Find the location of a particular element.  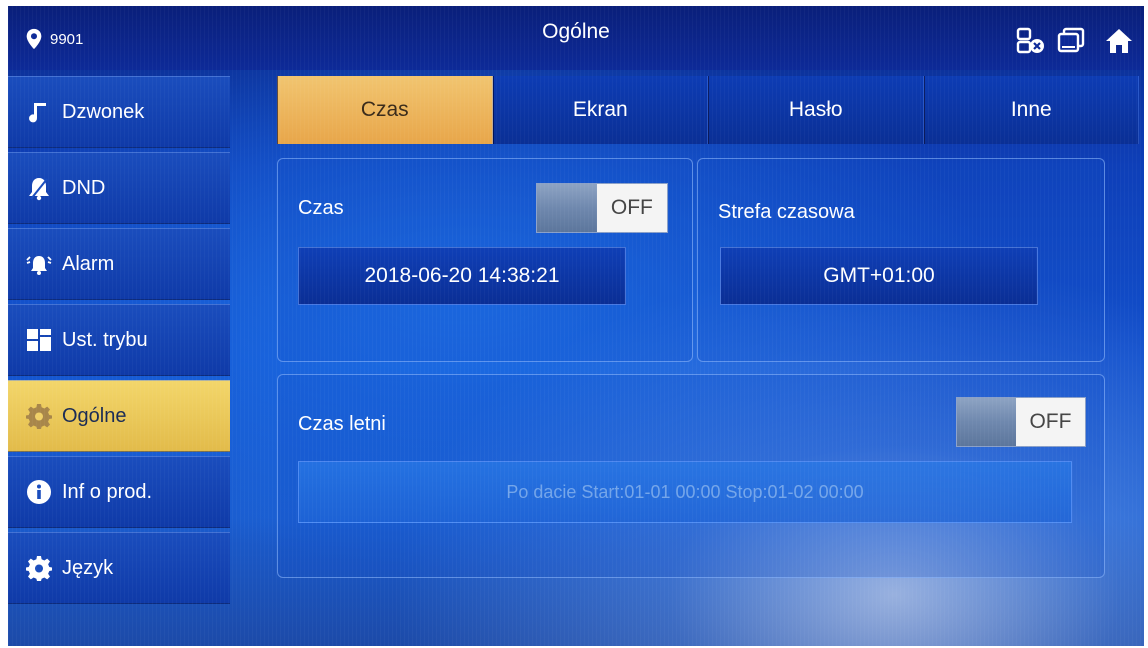

sidebar-item-ogolne: Ogólne is located at coordinates (119, 416).